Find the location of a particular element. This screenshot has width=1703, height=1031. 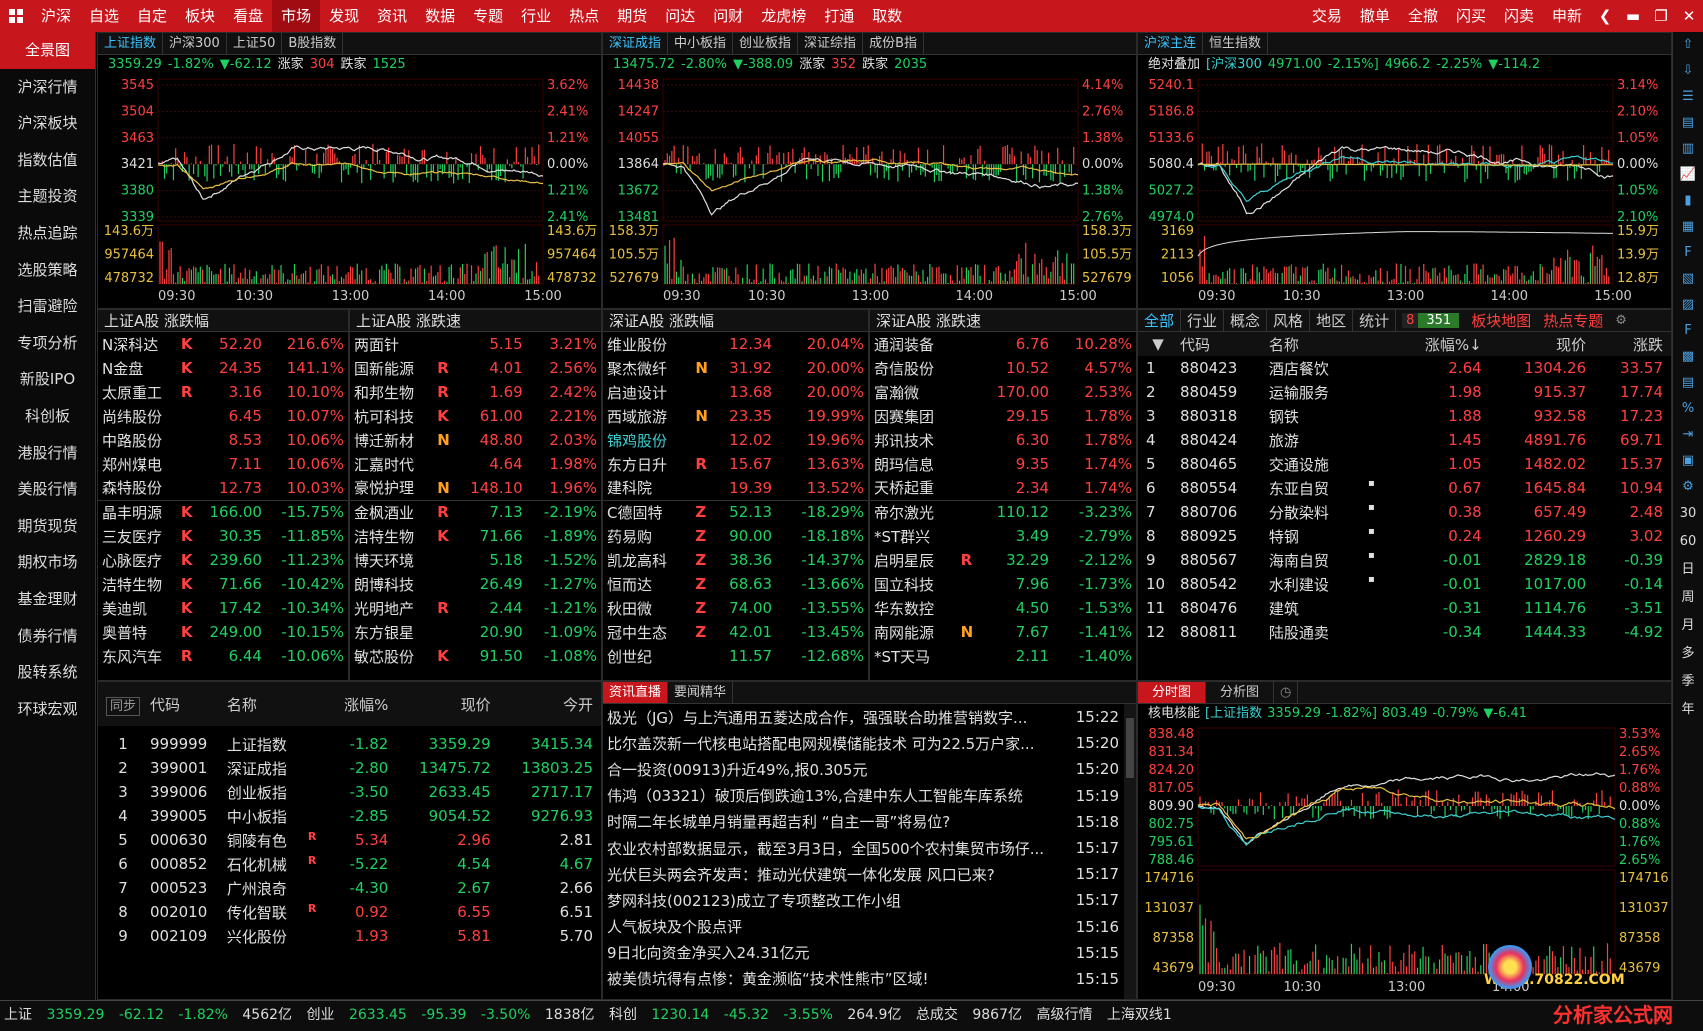

sidebar-item-2: 沪深板块 is located at coordinates (47, 123).